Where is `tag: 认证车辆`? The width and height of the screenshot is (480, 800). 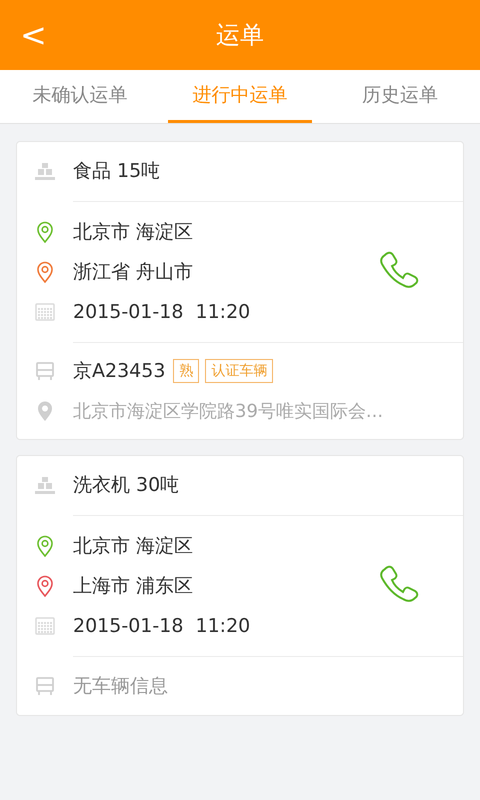 tag: 认证车辆 is located at coordinates (239, 371).